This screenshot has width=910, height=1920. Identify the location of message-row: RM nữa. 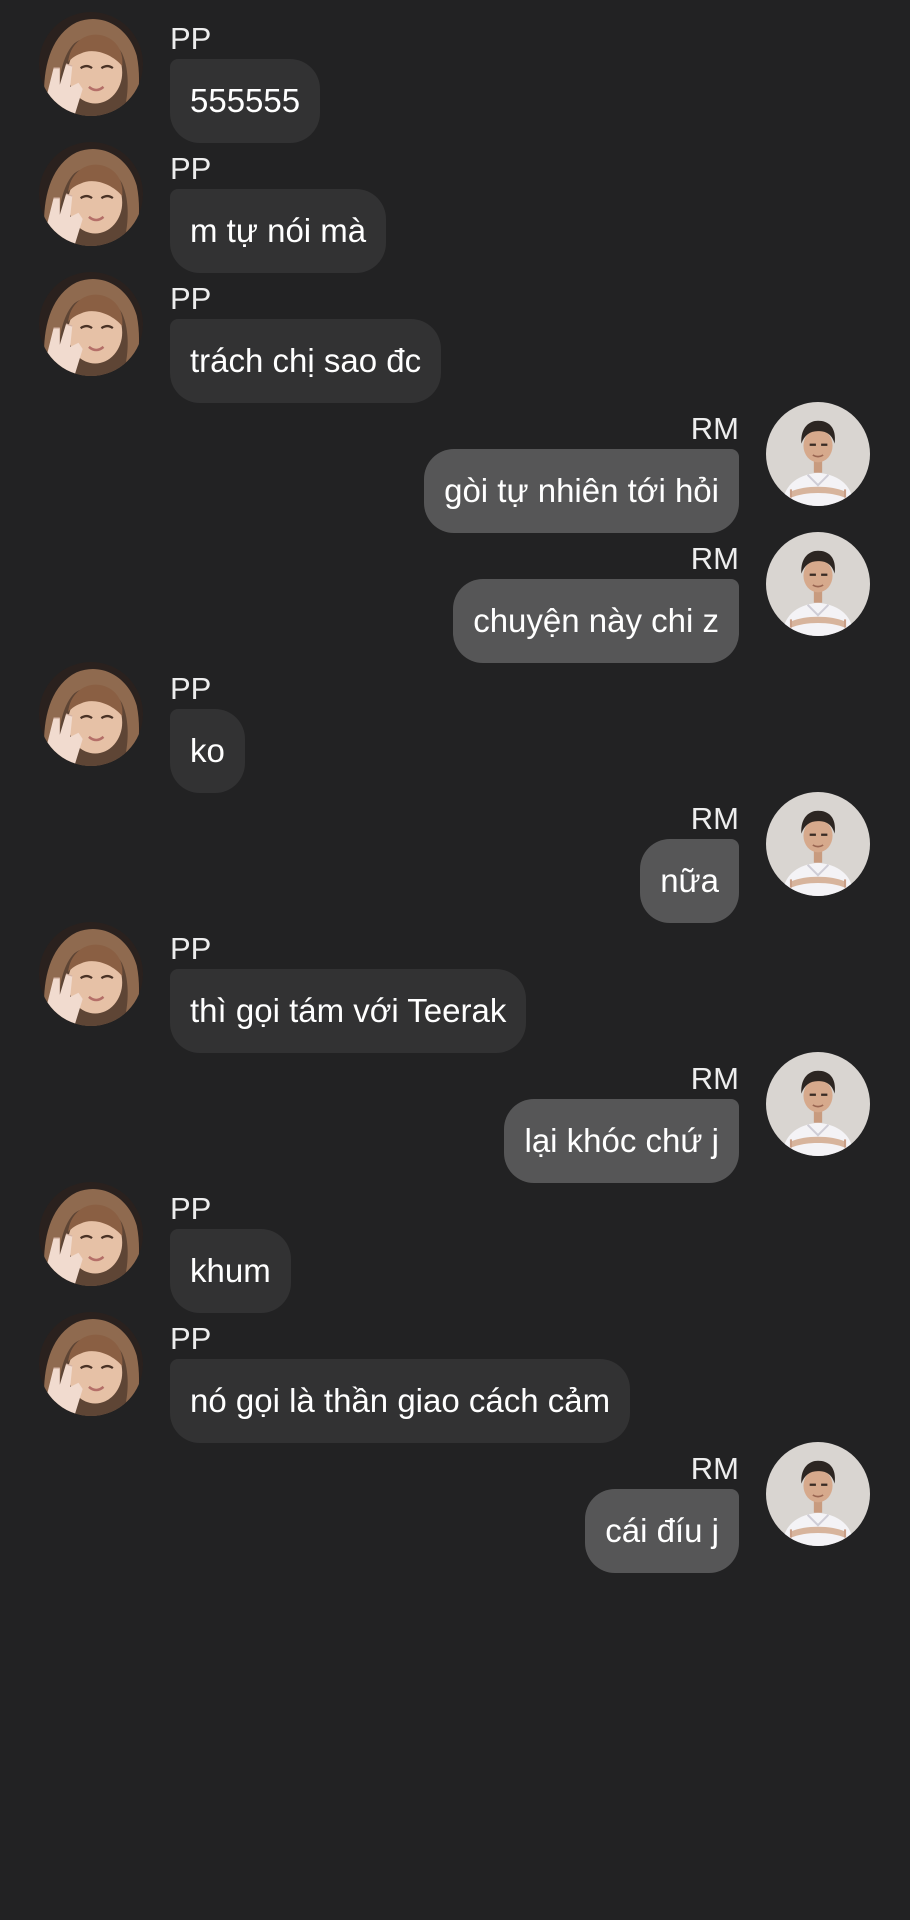
(455, 851).